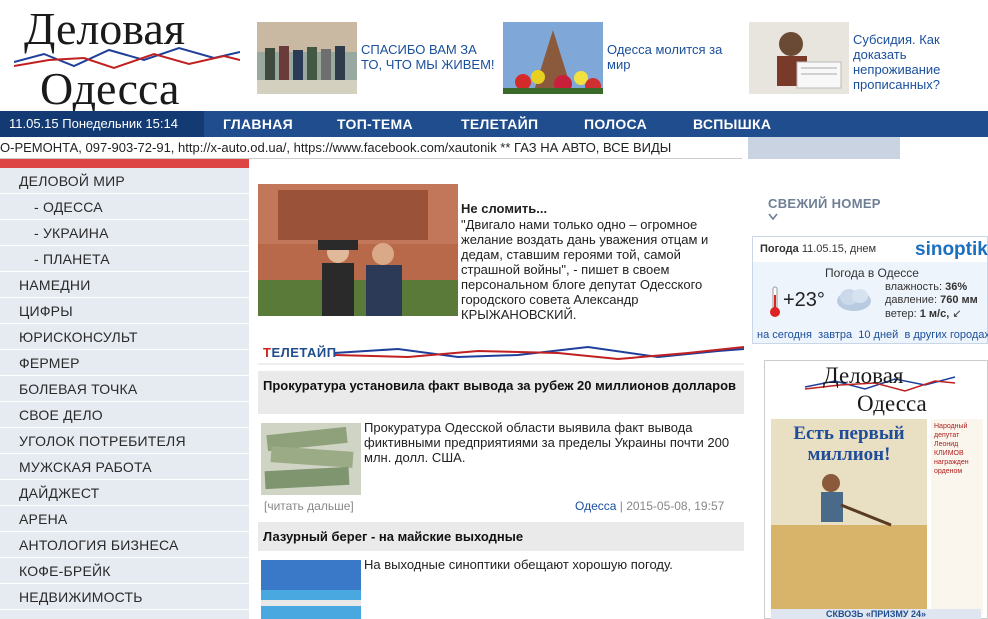 Image resolution: width=988 pixels, height=619 pixels. Describe the element at coordinates (773, 217) in the screenshot. I see `chevron-down-icon` at that location.